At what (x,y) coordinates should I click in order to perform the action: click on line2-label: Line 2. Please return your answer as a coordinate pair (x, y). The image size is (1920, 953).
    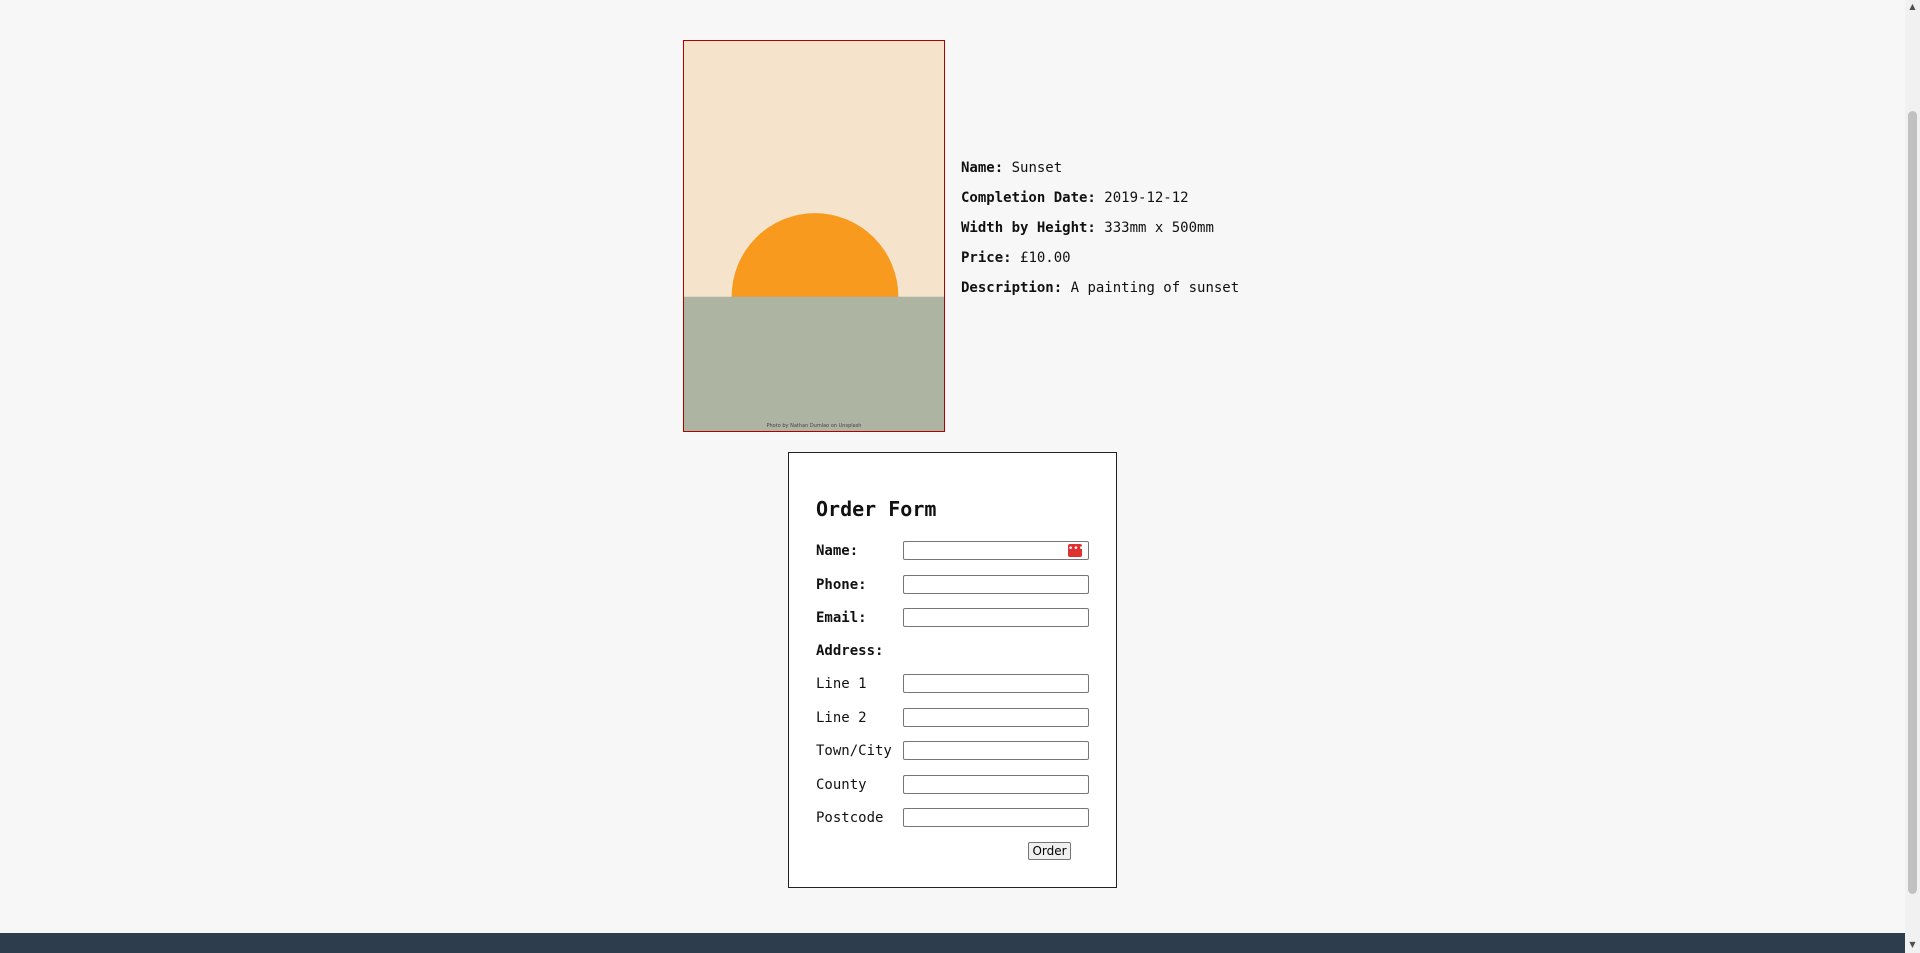
    Looking at the image, I should click on (841, 718).